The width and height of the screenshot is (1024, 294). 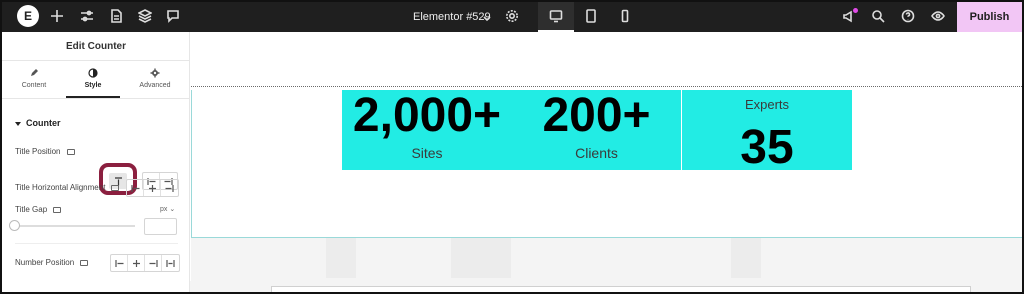 What do you see at coordinates (938, 16) in the screenshot?
I see `eye-icon` at bounding box center [938, 16].